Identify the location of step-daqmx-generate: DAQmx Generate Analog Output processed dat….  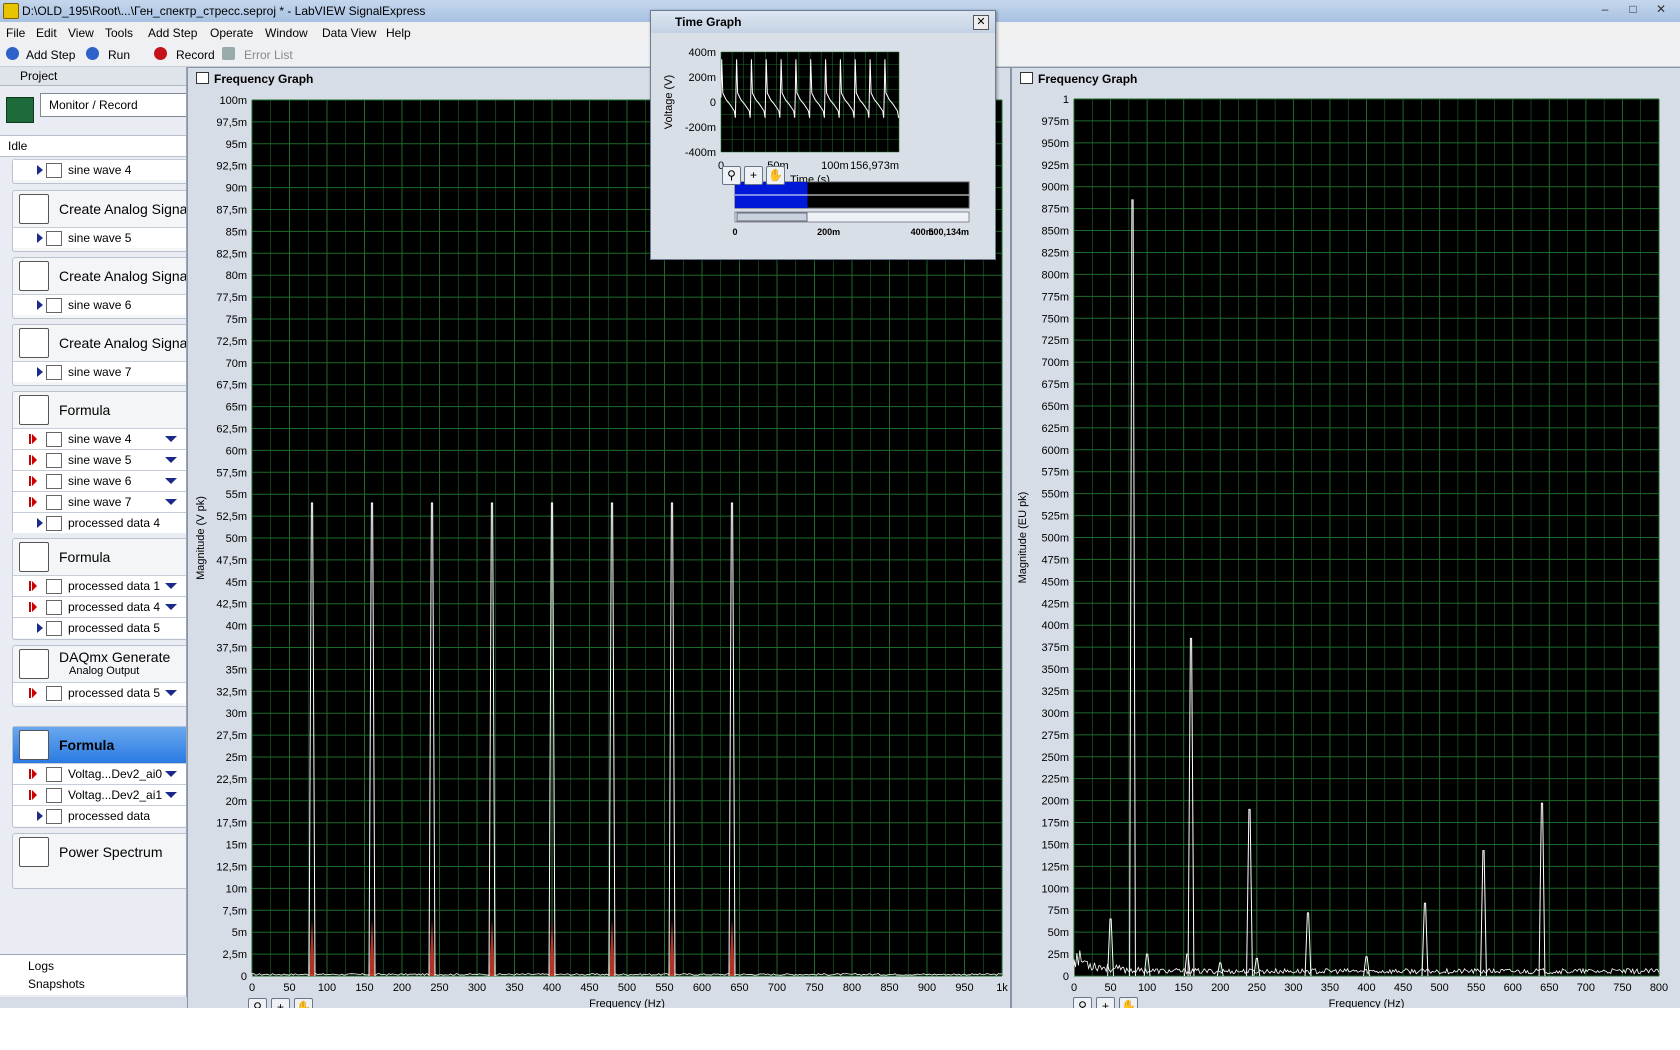
(99, 676).